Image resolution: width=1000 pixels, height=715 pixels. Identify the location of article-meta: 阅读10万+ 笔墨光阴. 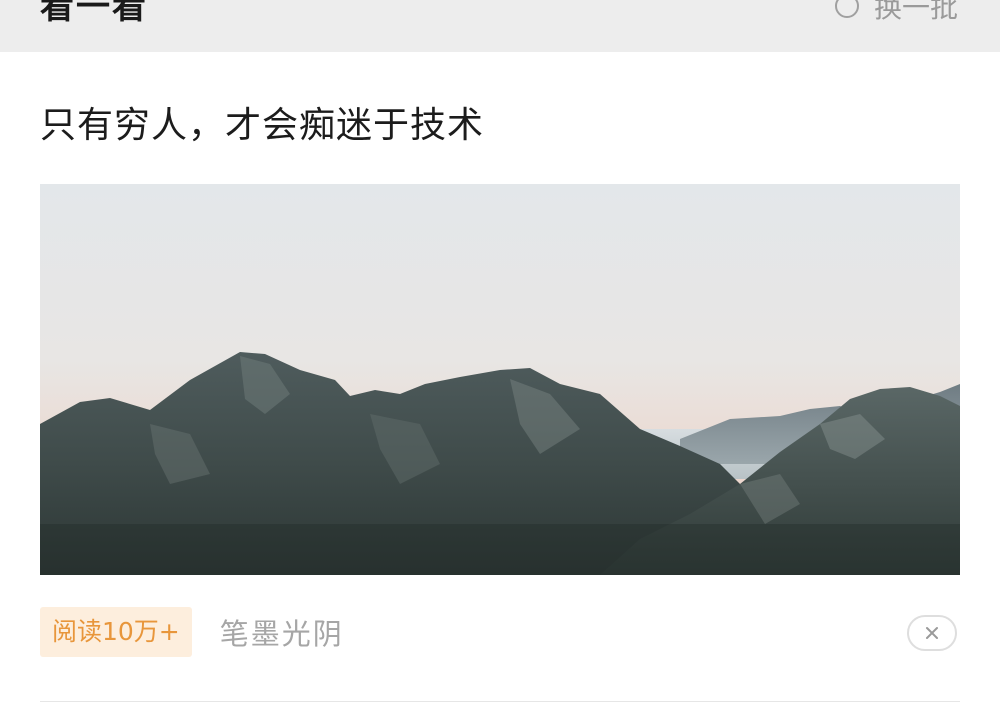
(192, 632).